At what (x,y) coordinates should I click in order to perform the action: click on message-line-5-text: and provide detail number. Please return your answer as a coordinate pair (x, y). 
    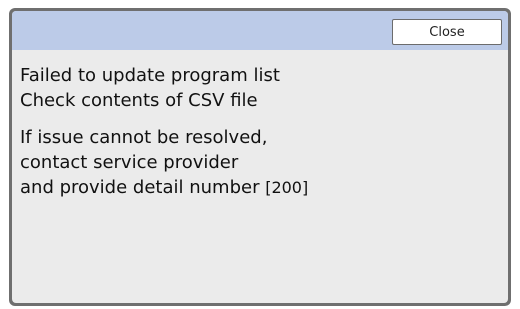
    Looking at the image, I should click on (143, 187).